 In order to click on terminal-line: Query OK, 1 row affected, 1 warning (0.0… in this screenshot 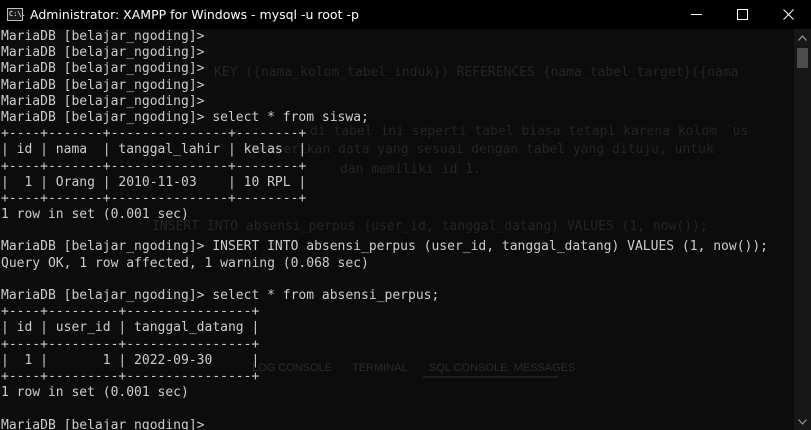, I will do `click(185, 263)`.